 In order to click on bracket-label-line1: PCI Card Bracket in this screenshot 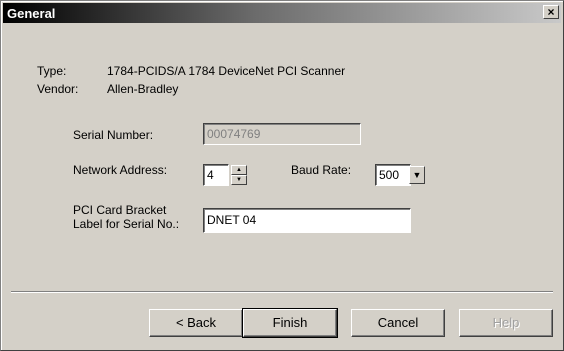, I will do `click(120, 210)`.